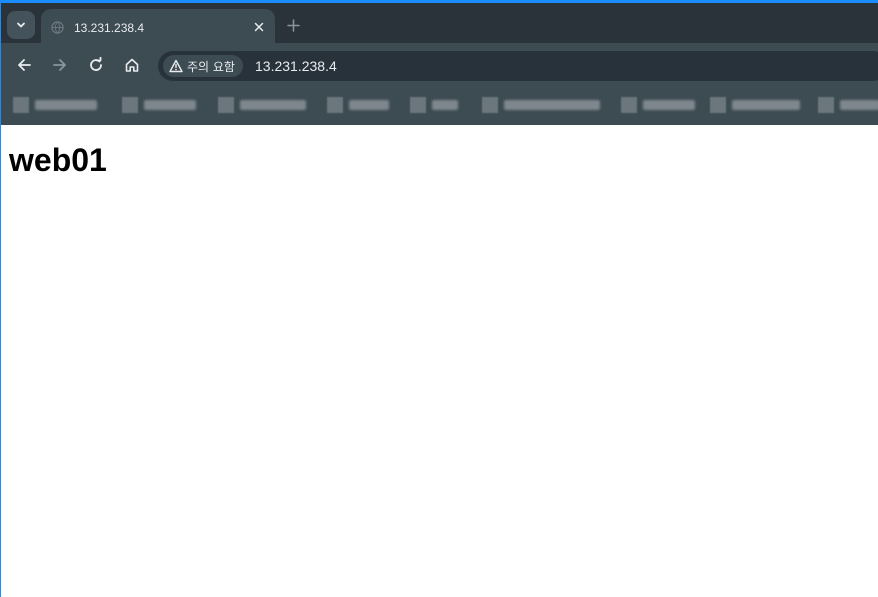  Describe the element at coordinates (211, 66) in the screenshot. I see `security-label: 주의 요함` at that location.